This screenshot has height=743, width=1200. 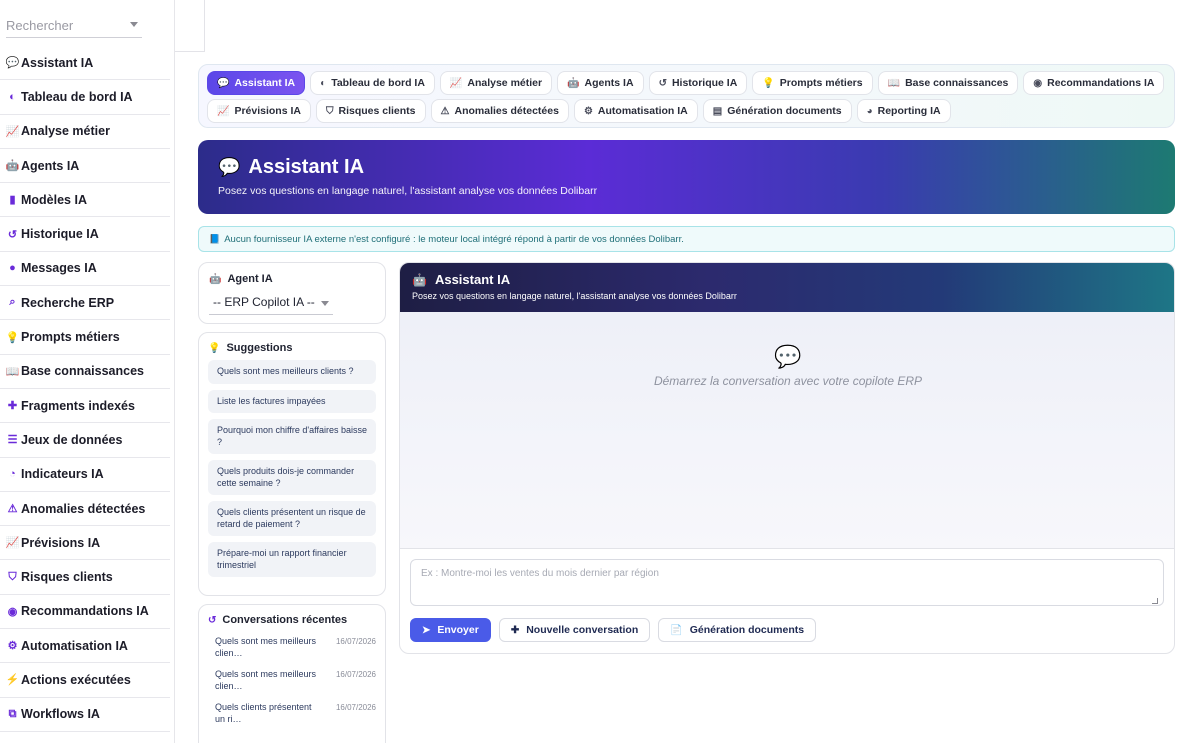 What do you see at coordinates (12, 96) in the screenshot?
I see `dashboard-icon: ◐` at bounding box center [12, 96].